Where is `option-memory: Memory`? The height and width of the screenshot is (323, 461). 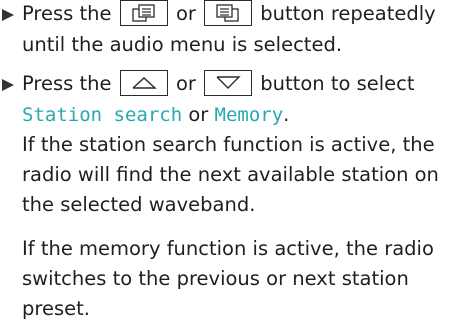 option-memory: Memory is located at coordinates (249, 115).